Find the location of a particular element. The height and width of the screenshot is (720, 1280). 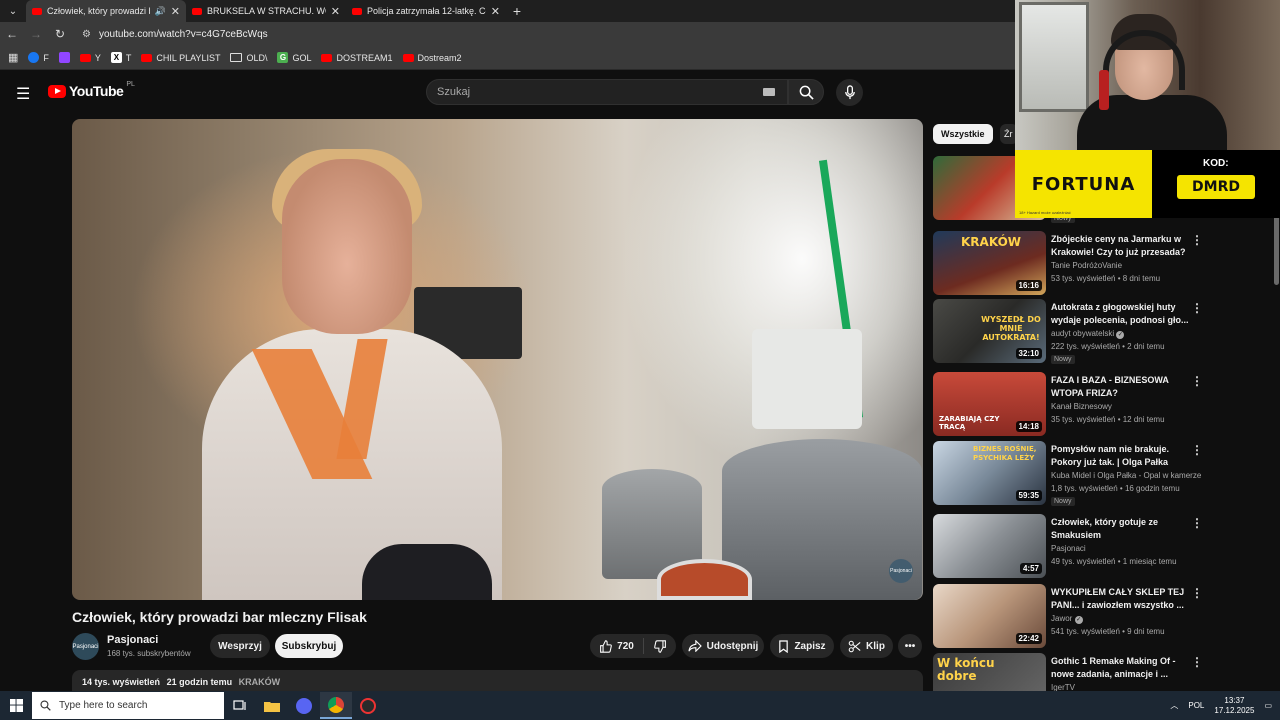

file-explorer-button is located at coordinates (272, 705).